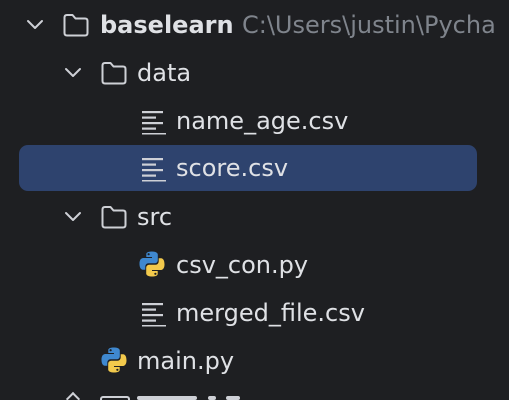 Image resolution: width=509 pixels, height=400 pixels. I want to click on tree-row-file-csv-con-py: csv_con.py, so click(254, 265).